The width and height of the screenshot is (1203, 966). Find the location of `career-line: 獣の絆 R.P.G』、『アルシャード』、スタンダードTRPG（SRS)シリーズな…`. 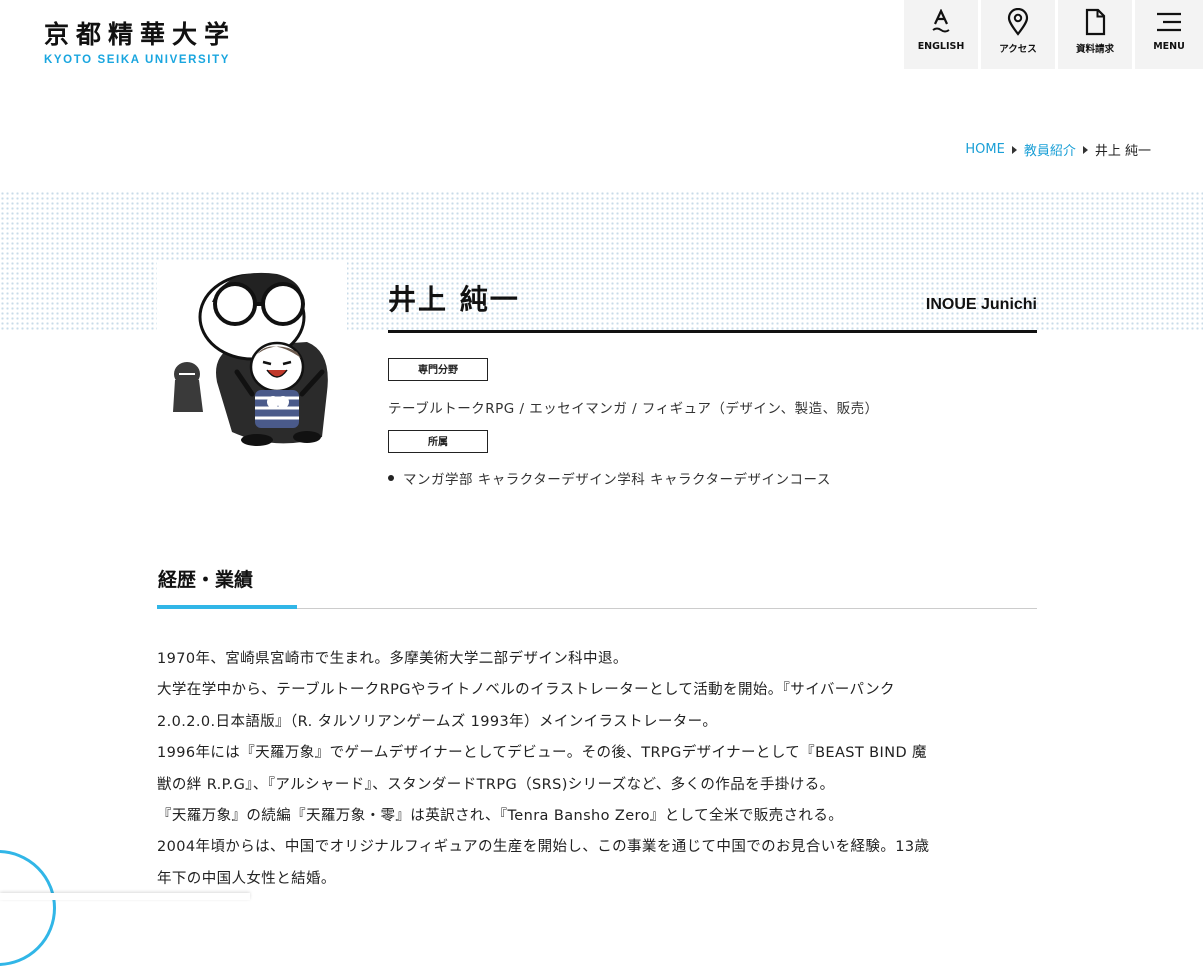

career-line: 獣の絆 R.P.G』、『アルシャード』、スタンダードTRPG（SRS)シリーズな… is located at coordinates (496, 784).